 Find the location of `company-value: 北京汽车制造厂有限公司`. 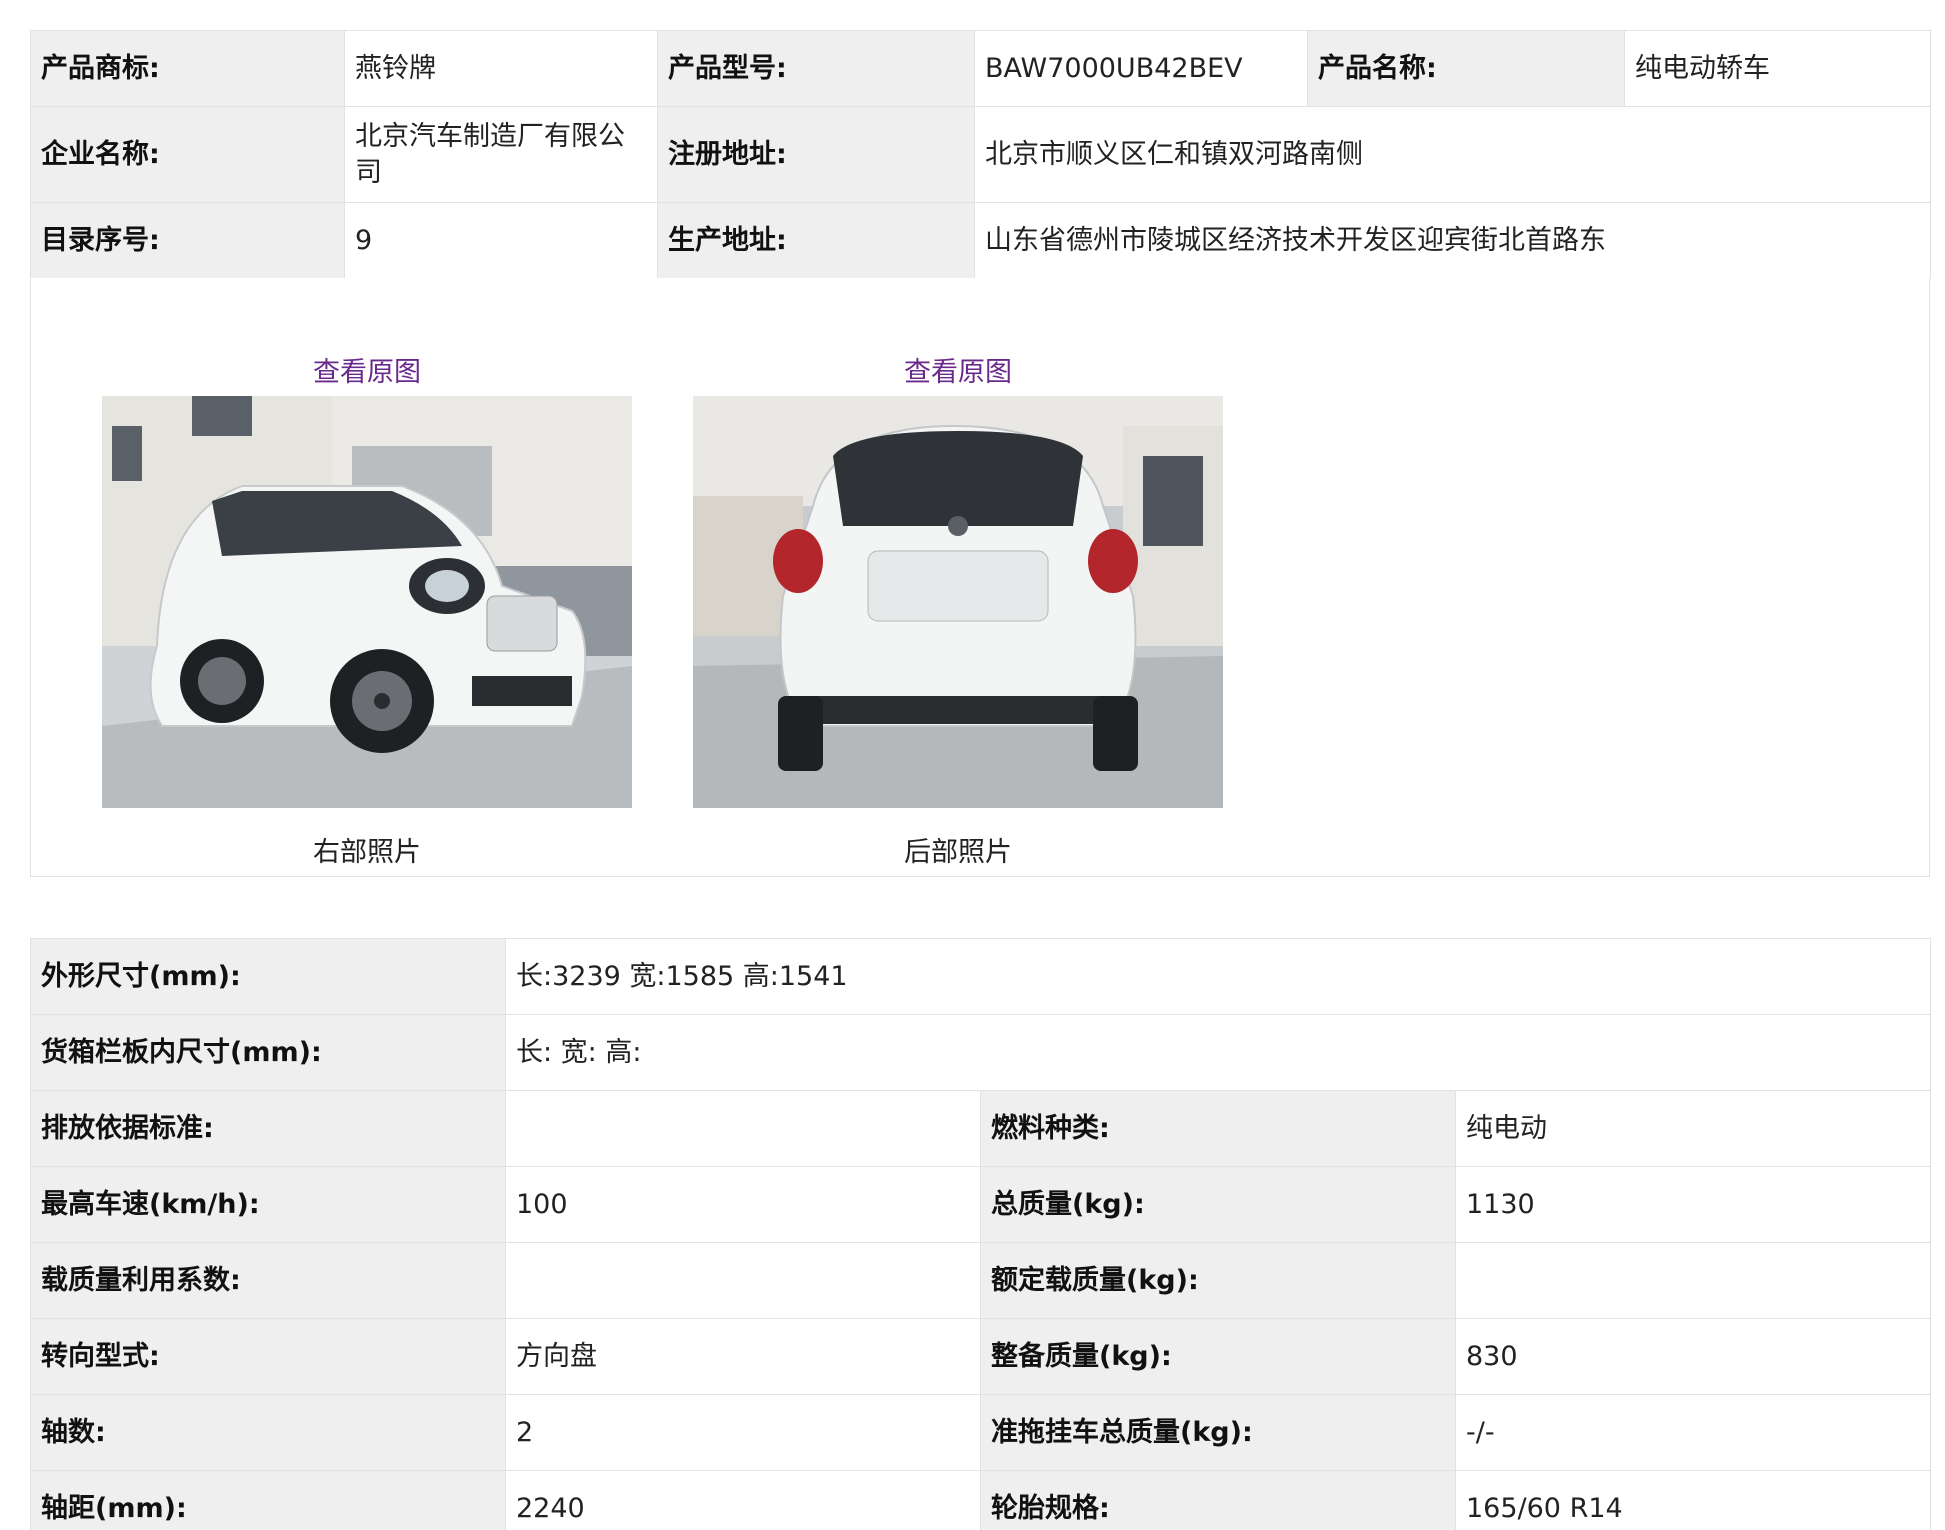

company-value: 北京汽车制造厂有限公司 is located at coordinates (501, 154).